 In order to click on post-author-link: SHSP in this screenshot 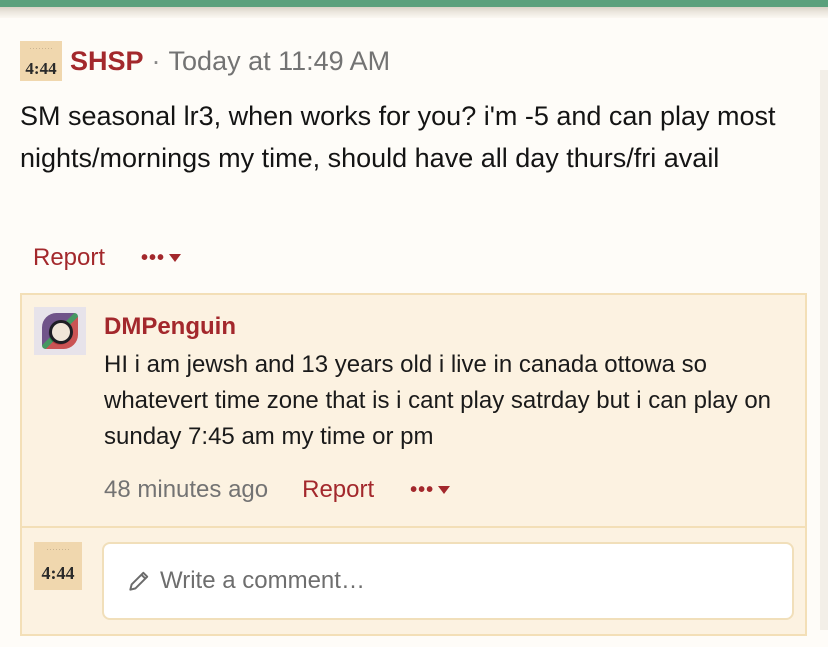, I will do `click(107, 61)`.